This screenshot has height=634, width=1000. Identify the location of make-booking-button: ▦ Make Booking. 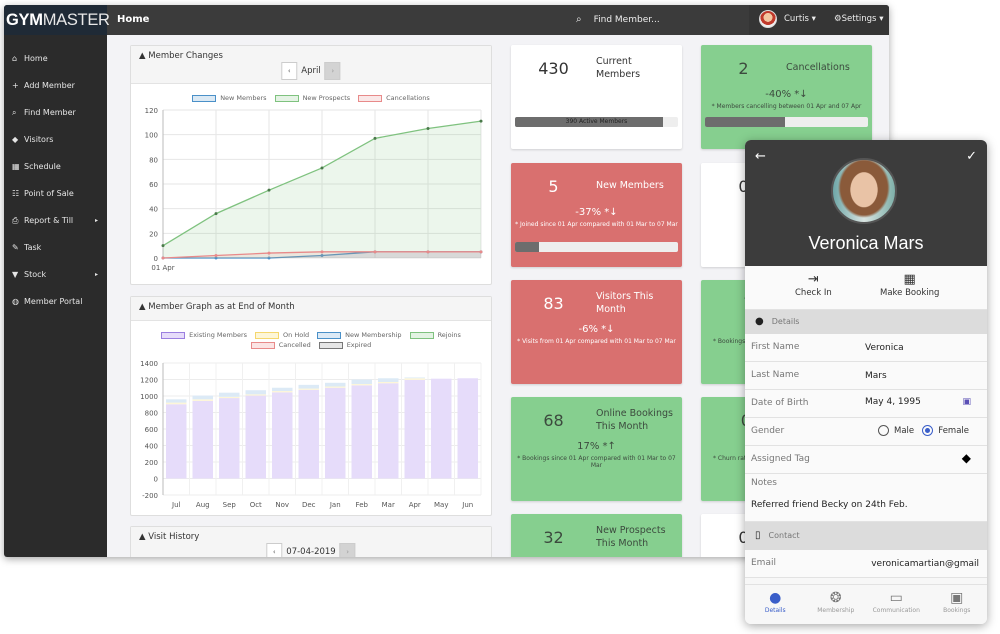
(909, 284).